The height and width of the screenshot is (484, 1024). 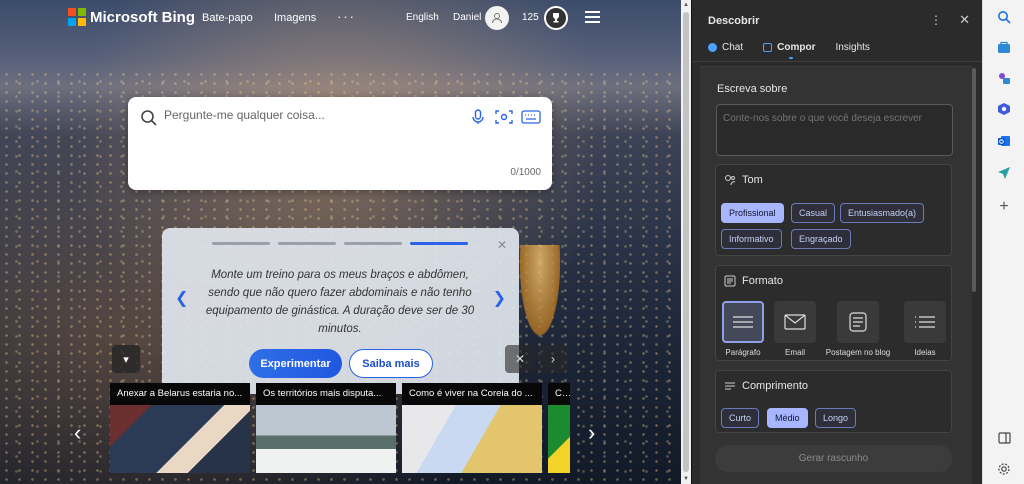 I want to click on tab-label: Insights, so click(x=852, y=47).